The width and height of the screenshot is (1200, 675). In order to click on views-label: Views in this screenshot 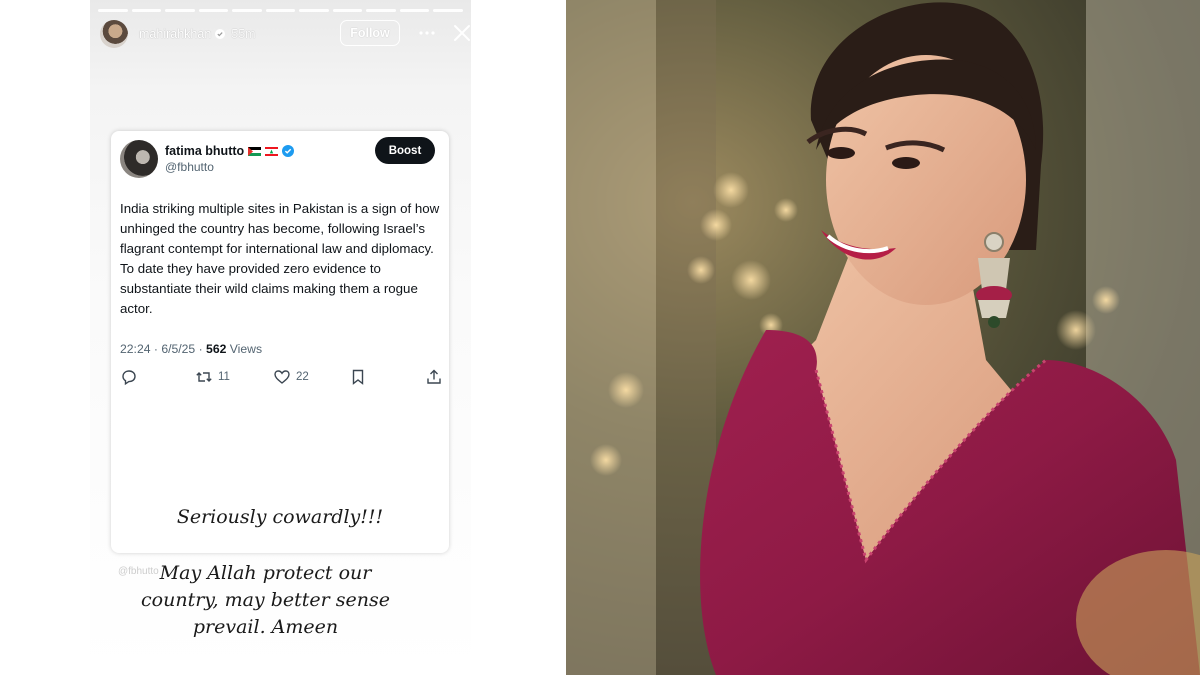, I will do `click(244, 349)`.